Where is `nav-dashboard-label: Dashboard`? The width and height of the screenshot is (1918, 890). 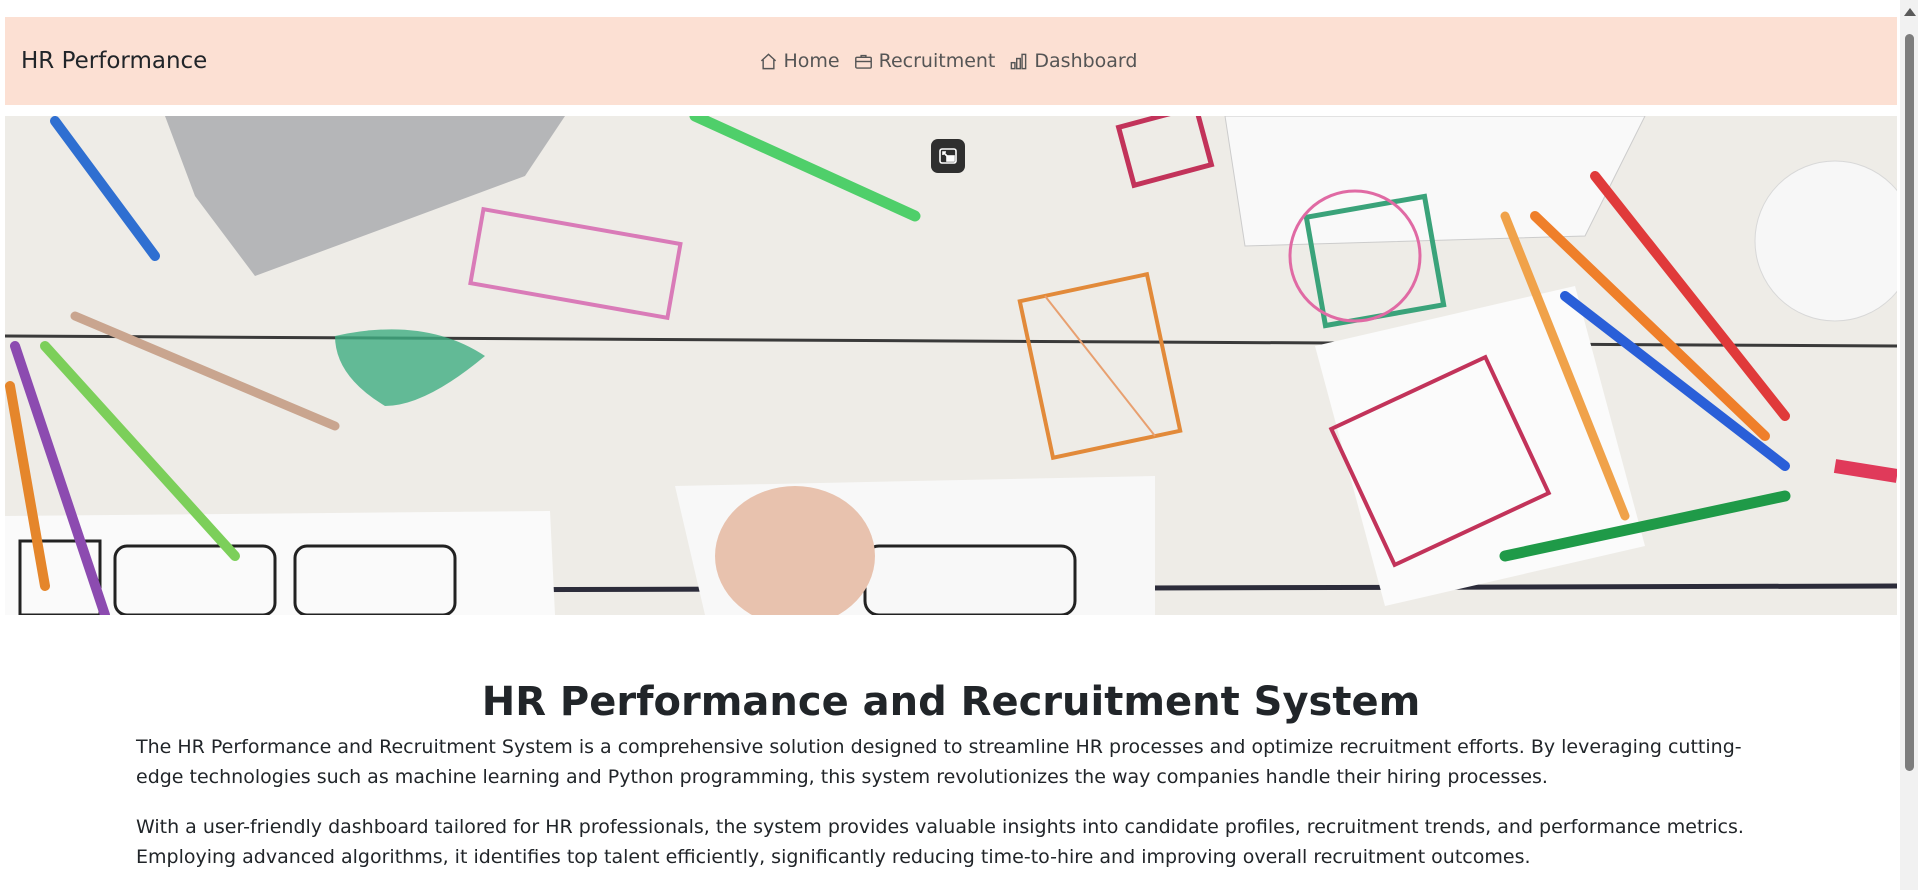
nav-dashboard-label: Dashboard is located at coordinates (1086, 61).